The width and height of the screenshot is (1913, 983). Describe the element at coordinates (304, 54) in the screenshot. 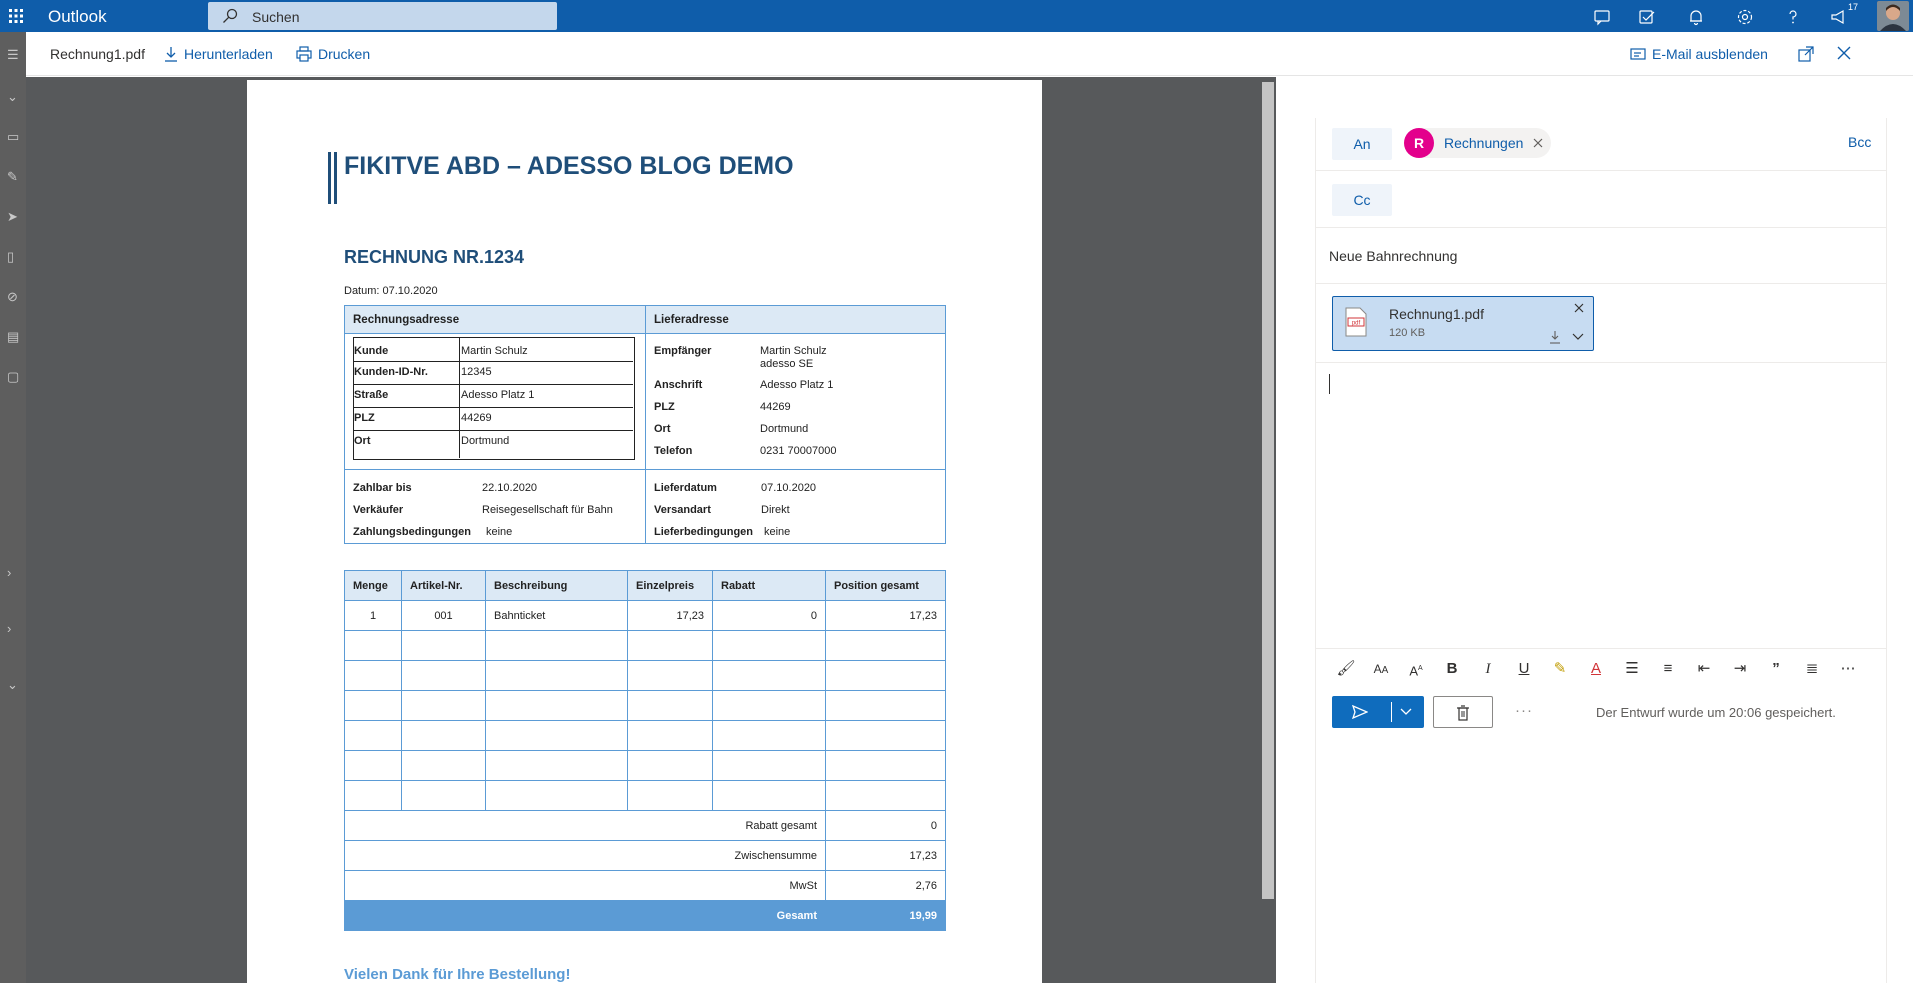

I see `printer-icon` at that location.